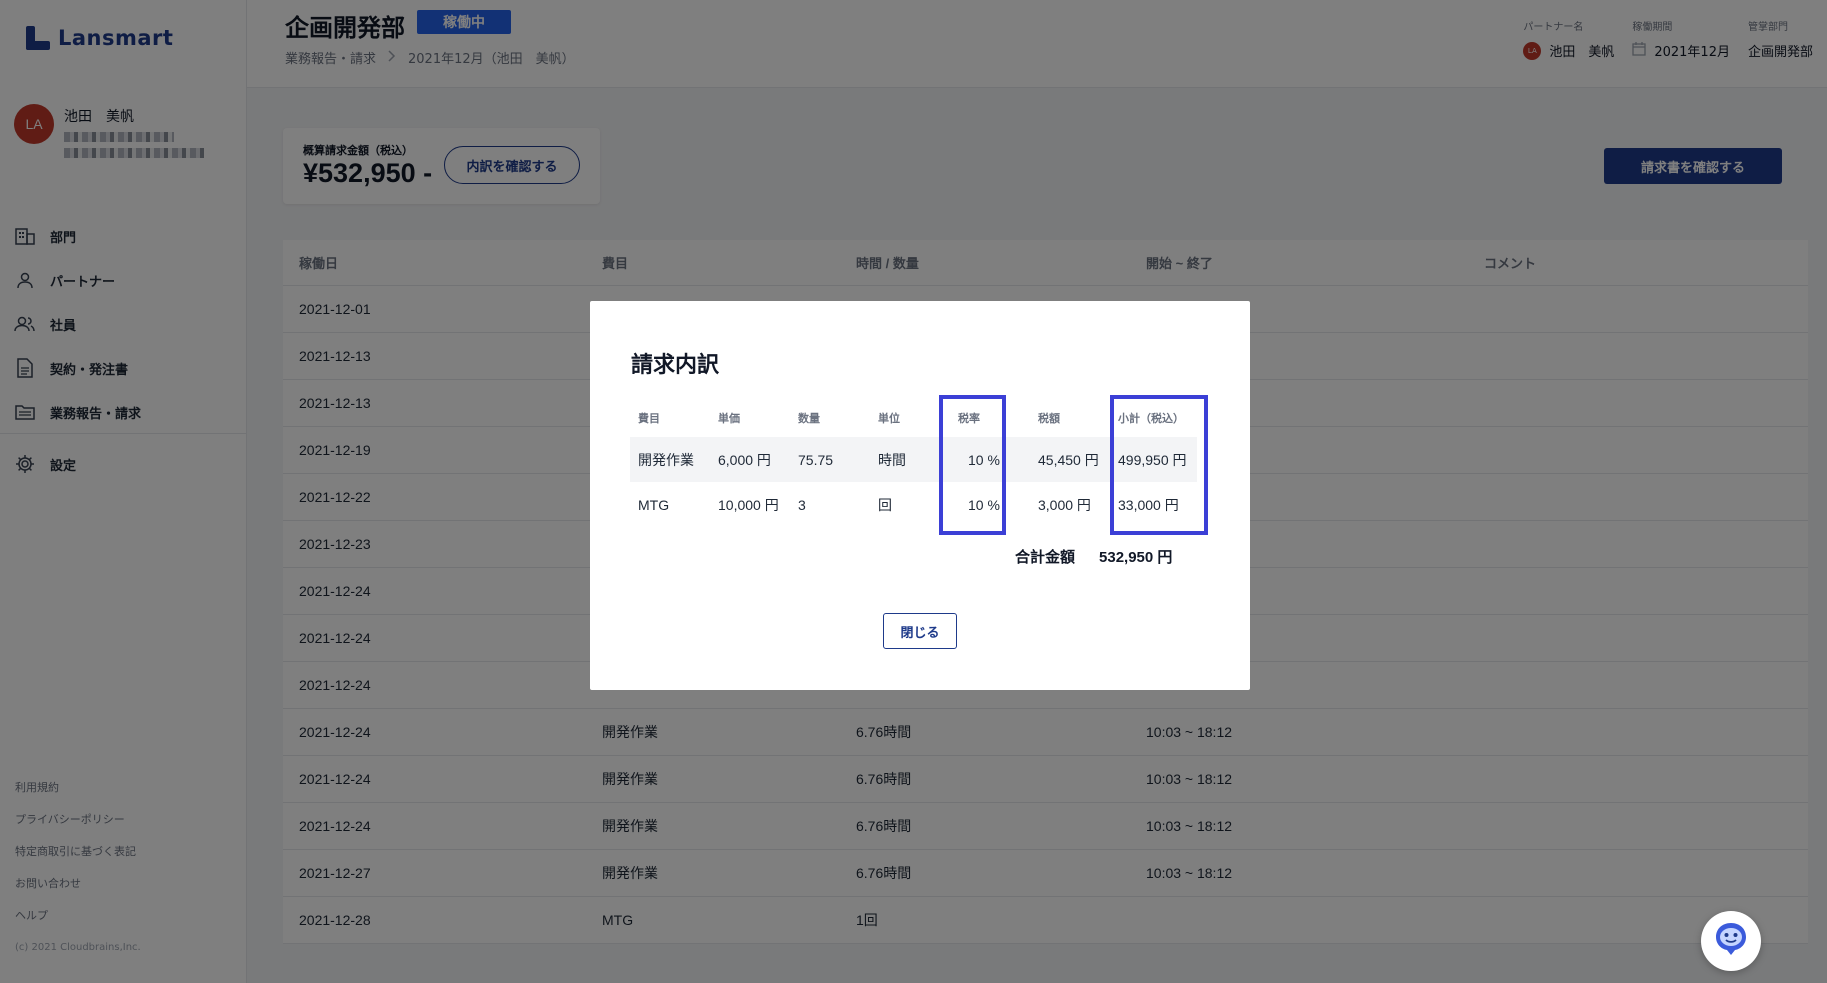 The height and width of the screenshot is (983, 1827). Describe the element at coordinates (649, 419) in the screenshot. I see `column-header: 費目` at that location.